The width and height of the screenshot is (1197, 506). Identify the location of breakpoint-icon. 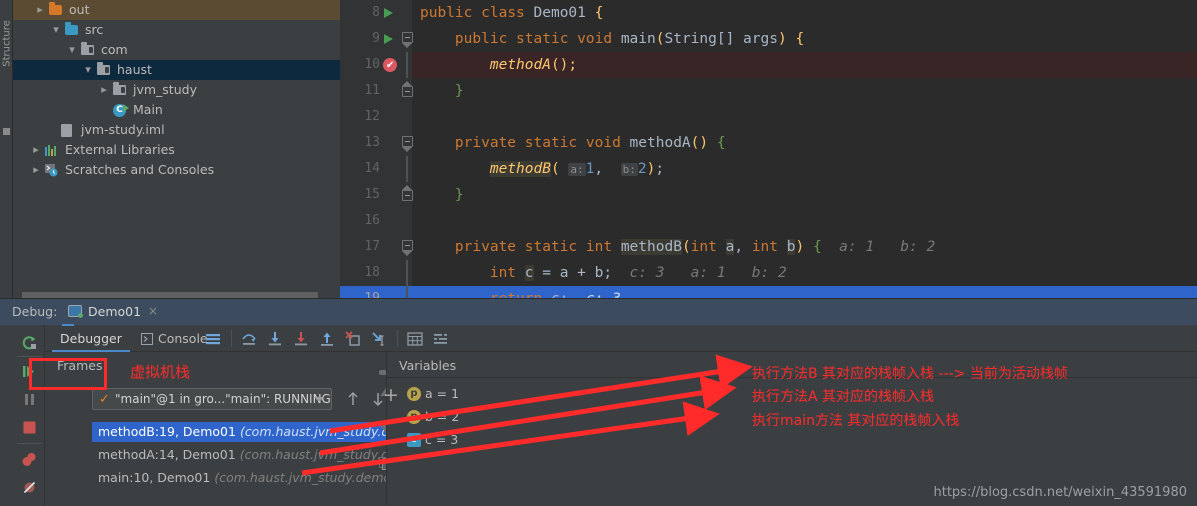
(390, 66).